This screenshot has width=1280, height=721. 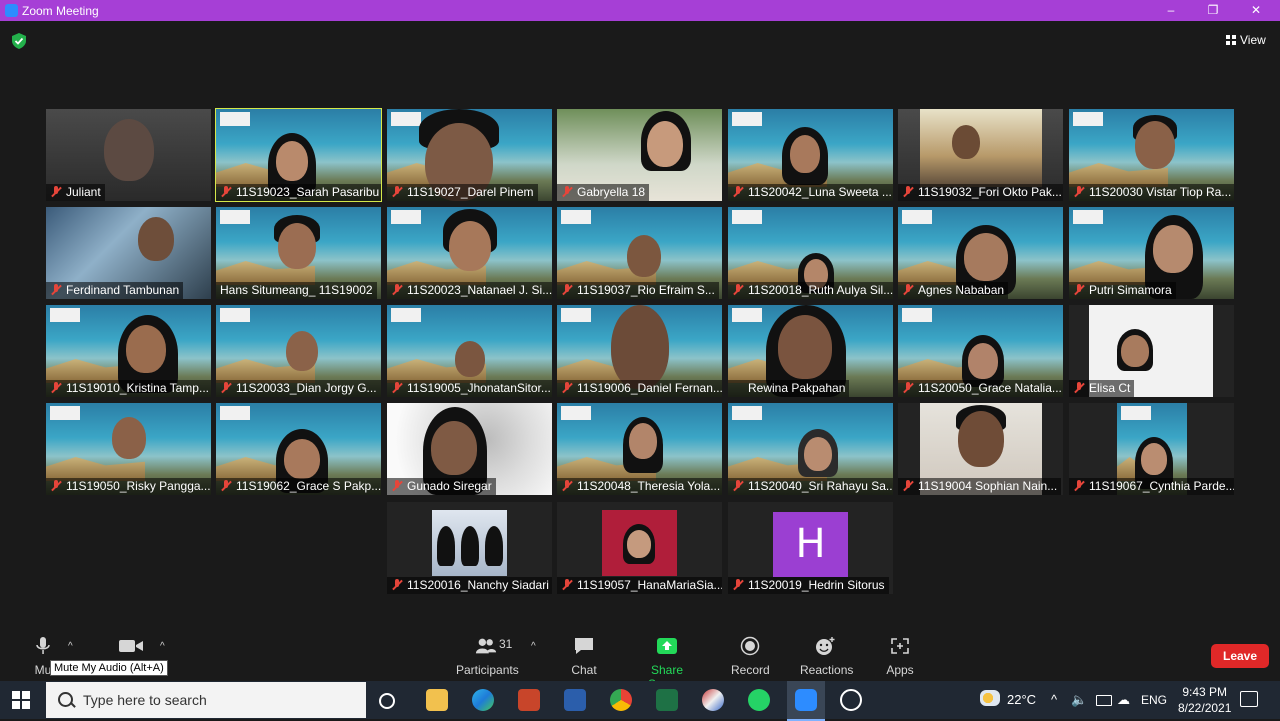 I want to click on taskbar-search-box: Type here to search, so click(x=206, y=700).